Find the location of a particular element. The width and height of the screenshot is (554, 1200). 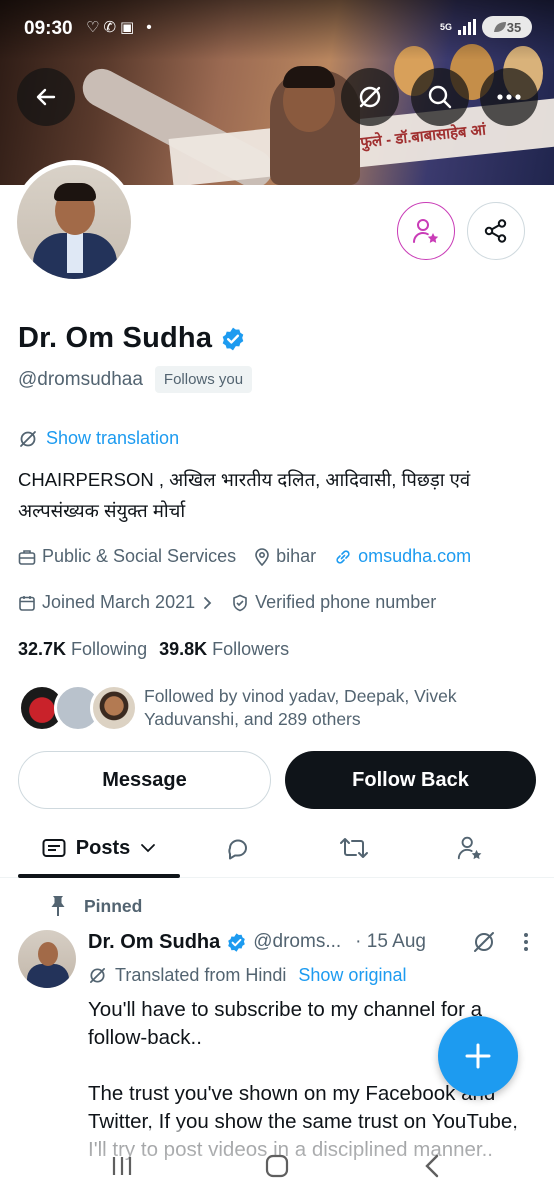

compose-button is located at coordinates (478, 1056).